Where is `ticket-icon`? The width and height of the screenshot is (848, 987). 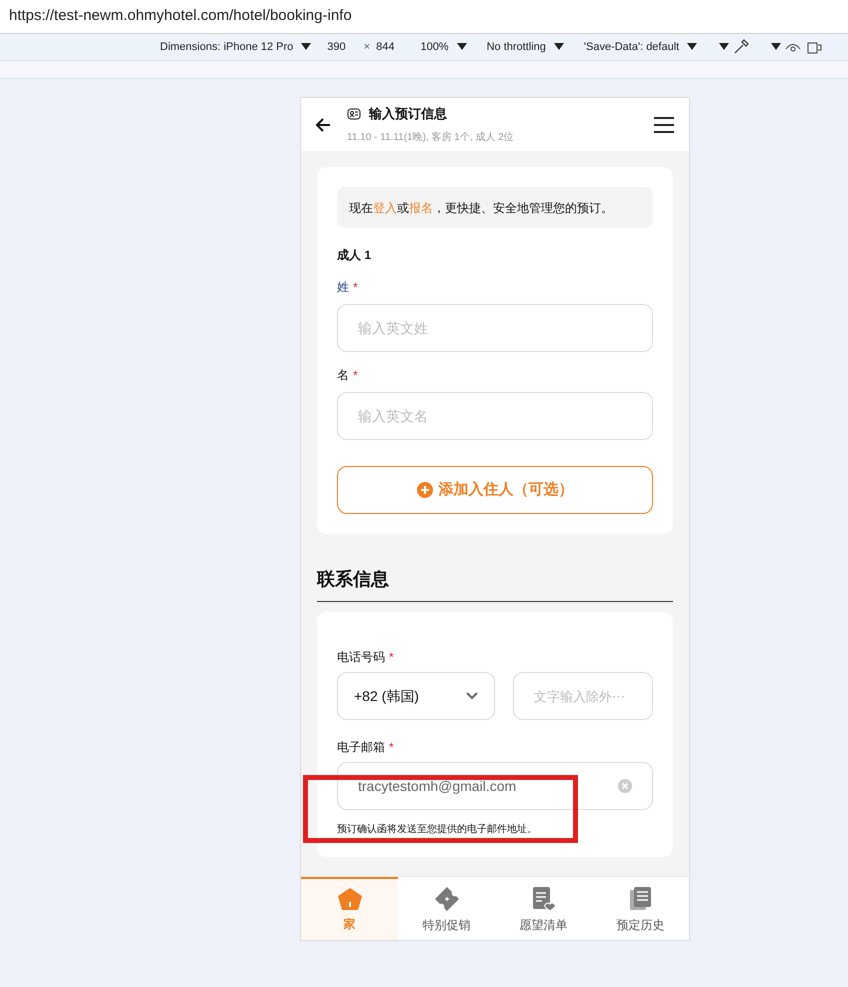
ticket-icon is located at coordinates (447, 899).